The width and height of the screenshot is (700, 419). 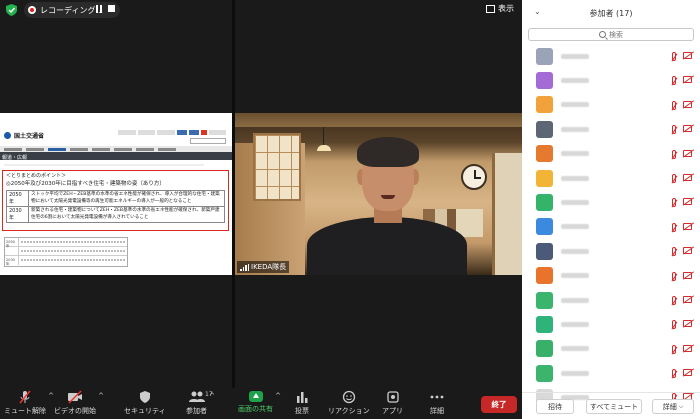 I want to click on wall-clock, so click(x=474, y=177).